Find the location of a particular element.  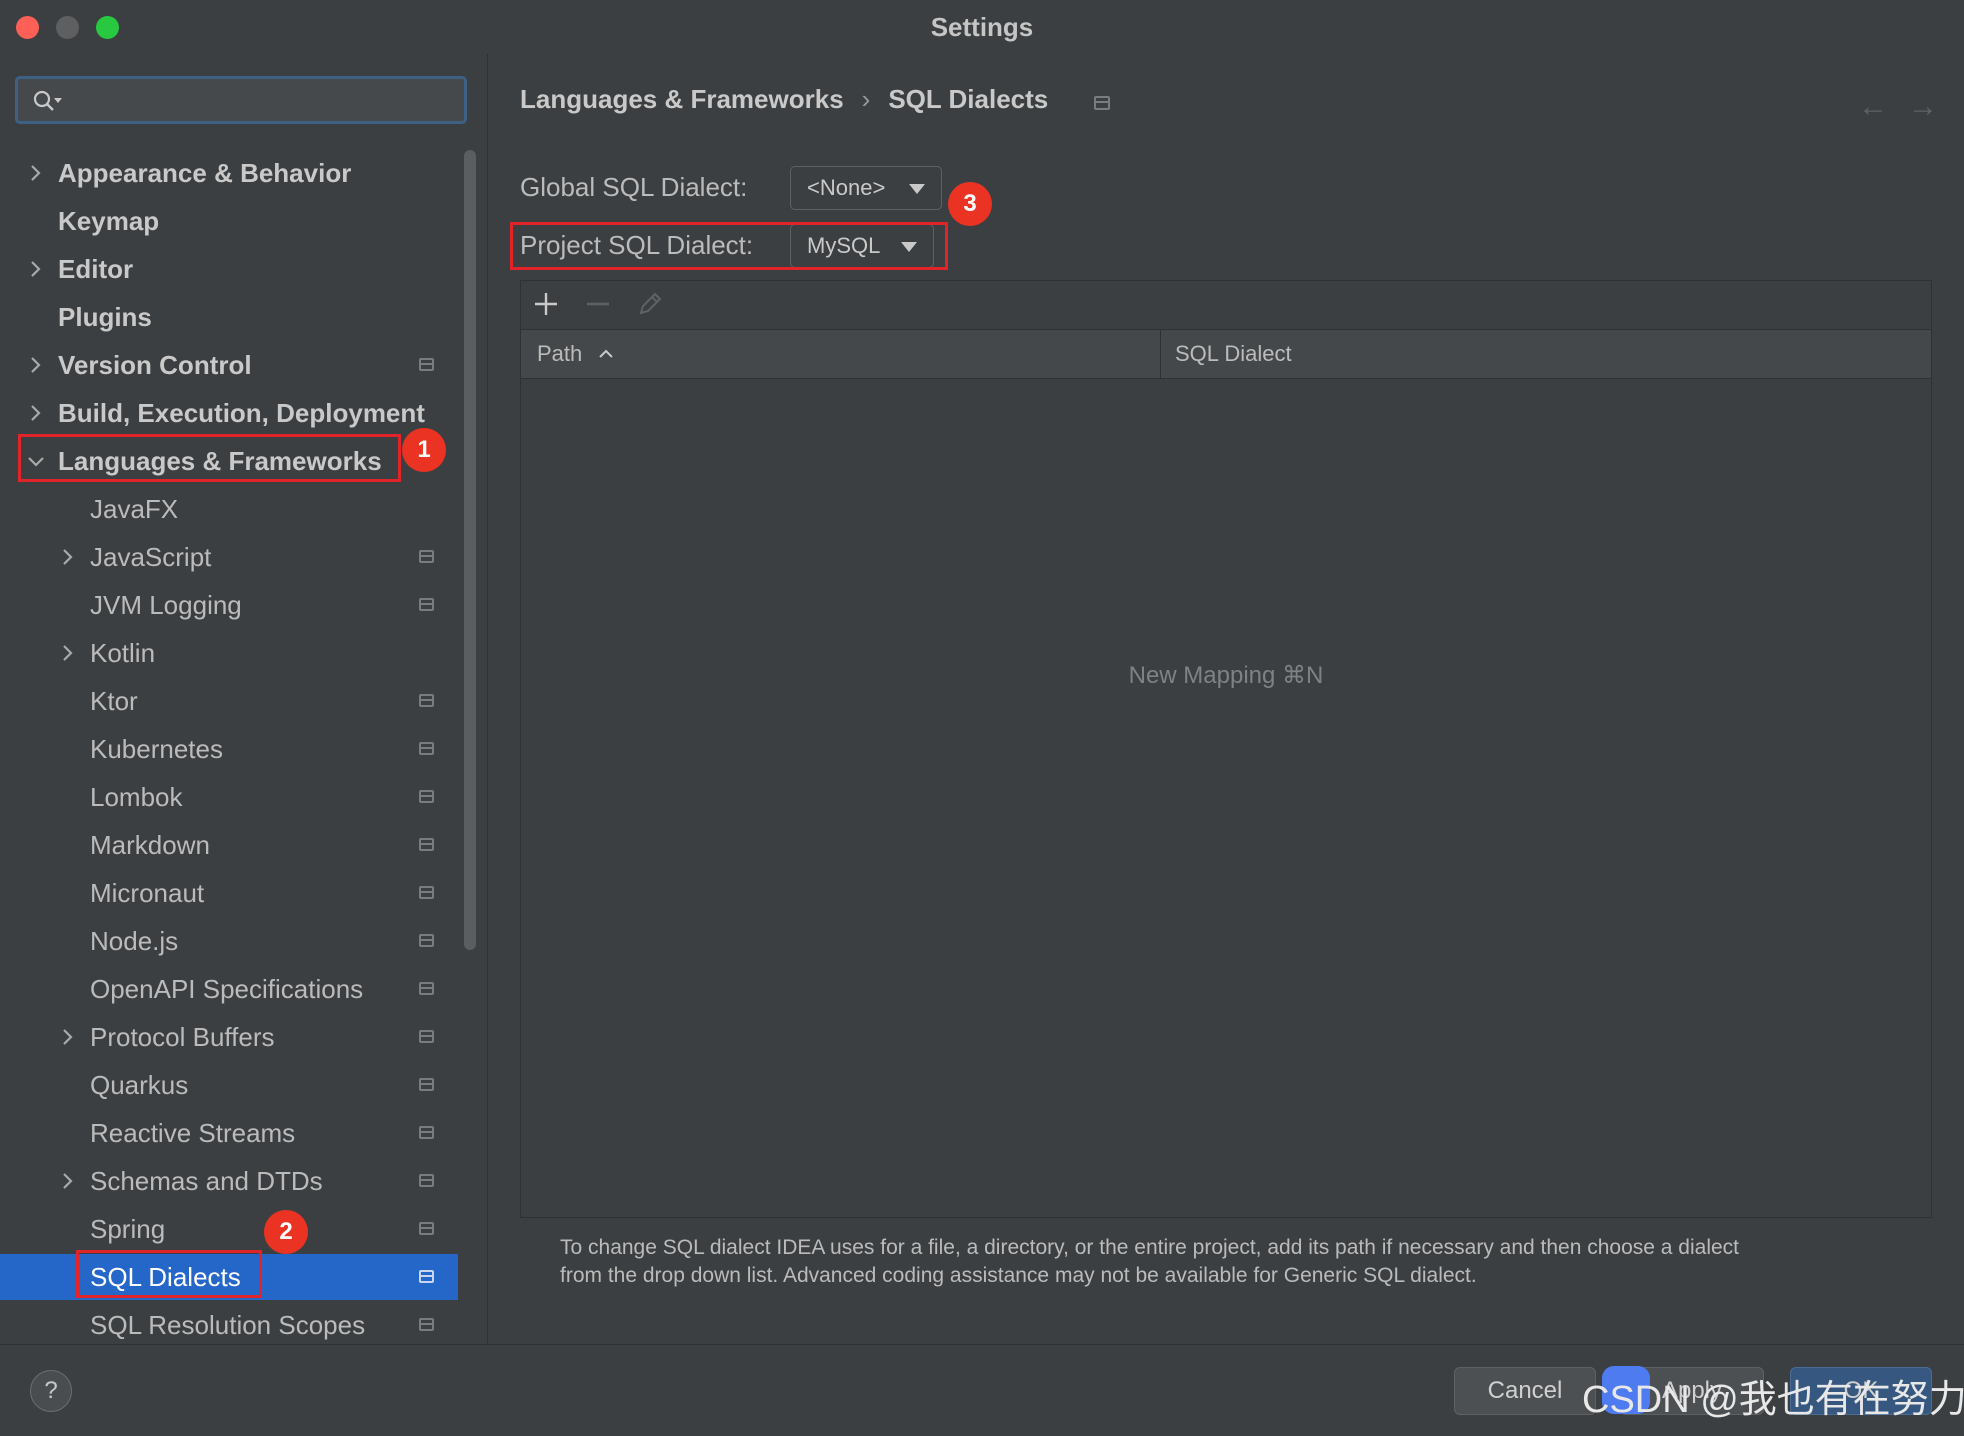

sidebar-item-plugins: Plugins is located at coordinates (230, 317).